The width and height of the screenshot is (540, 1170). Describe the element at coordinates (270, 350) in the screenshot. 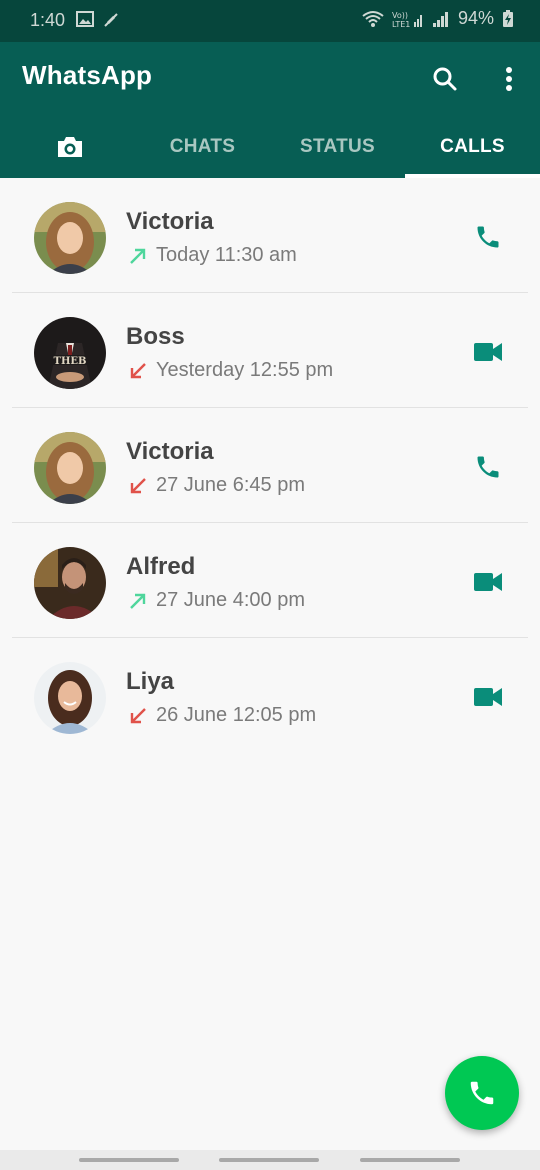

I see `call-row: THEB Boss Yesterday 12:55 pm` at that location.